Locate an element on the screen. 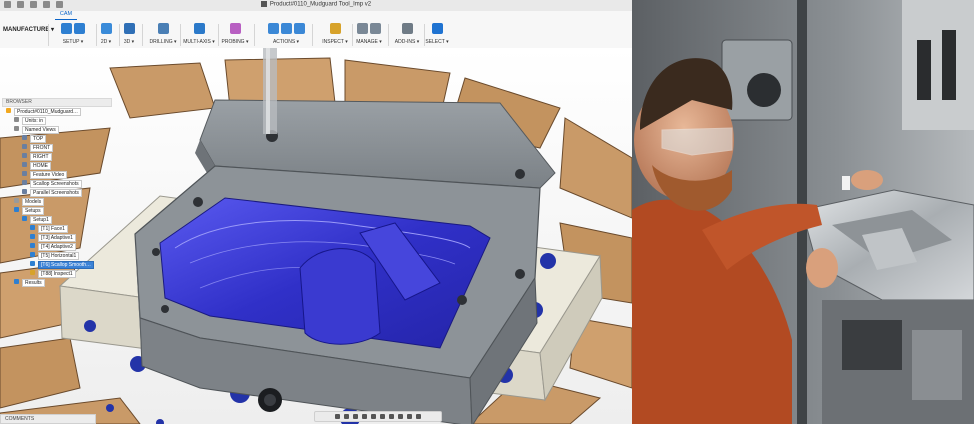 The height and width of the screenshot is (424, 974). ribbon-3d: 3D ▾ is located at coordinates (129, 36).